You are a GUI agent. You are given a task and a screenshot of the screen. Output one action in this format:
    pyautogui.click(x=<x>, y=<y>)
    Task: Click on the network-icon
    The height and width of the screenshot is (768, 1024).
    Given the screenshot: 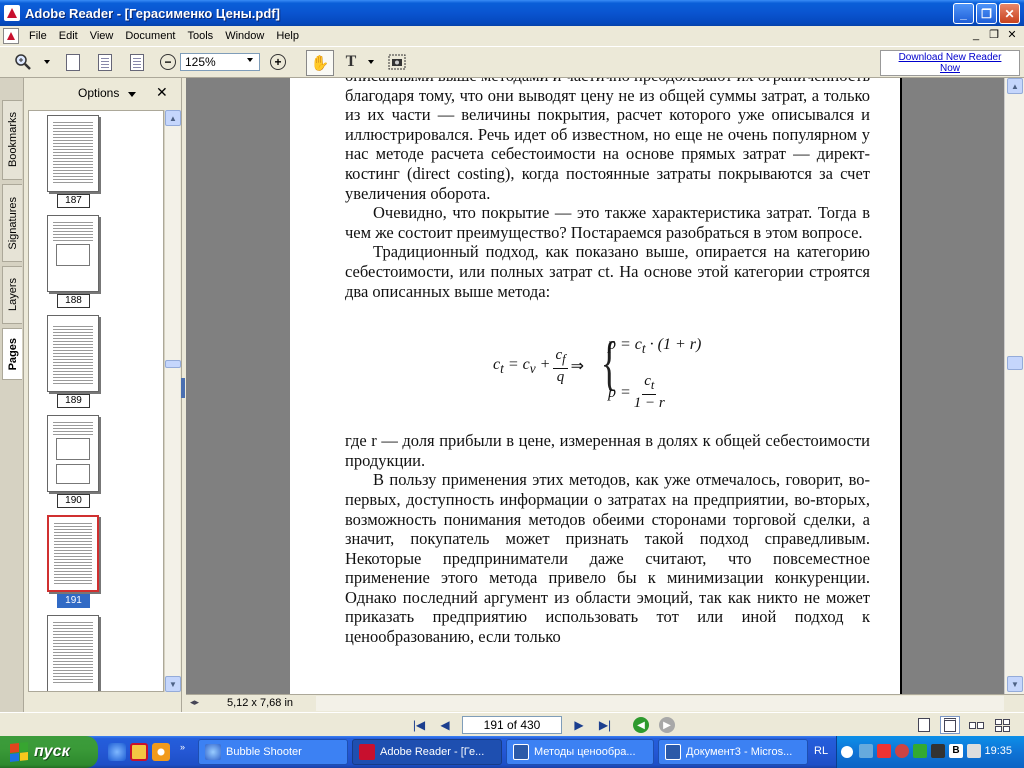 What is the action you would take?
    pyautogui.click(x=866, y=751)
    